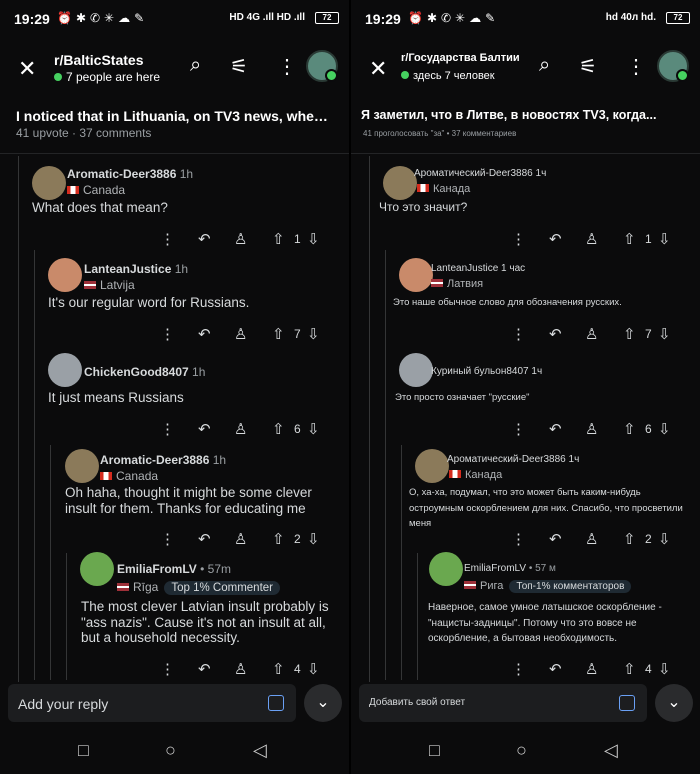 Image resolution: width=700 pixels, height=774 pixels. What do you see at coordinates (98, 60) in the screenshot?
I see `subreddit-name: r/BalticStates` at bounding box center [98, 60].